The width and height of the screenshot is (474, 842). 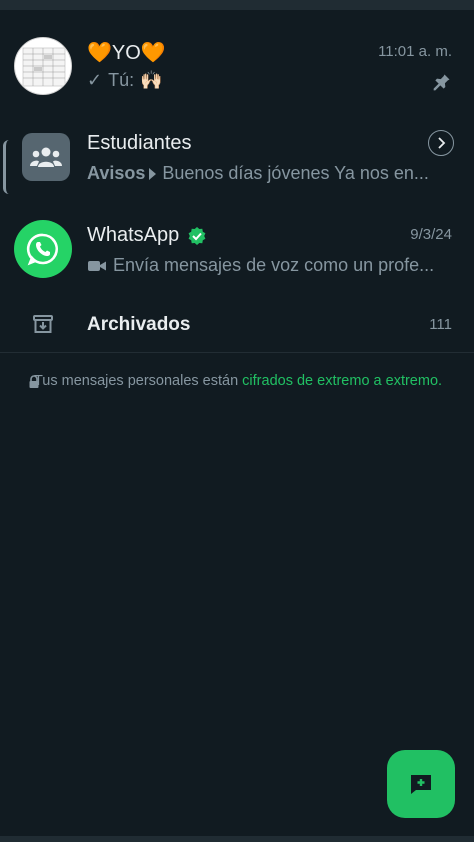 I want to click on chat-name-text: WhatsApp, so click(x=133, y=235).